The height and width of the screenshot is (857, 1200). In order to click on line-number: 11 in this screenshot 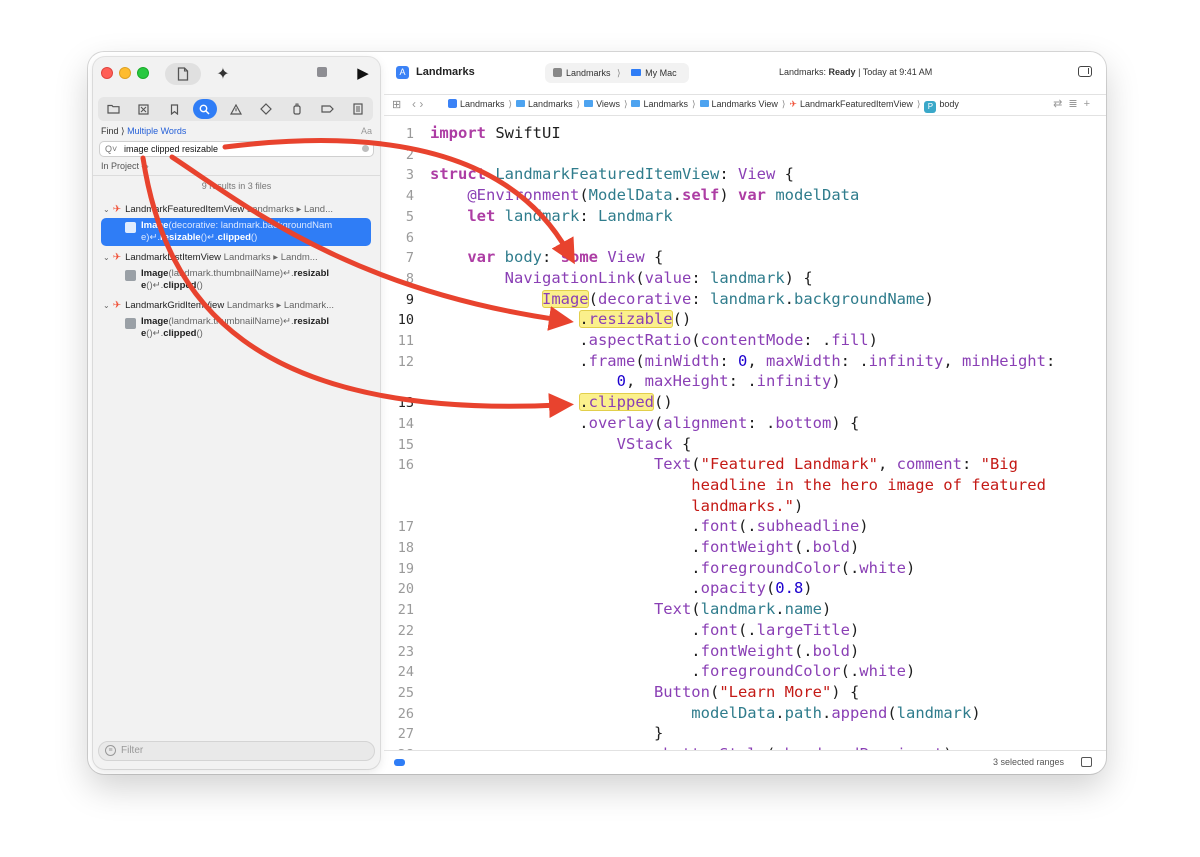, I will do `click(405, 341)`.